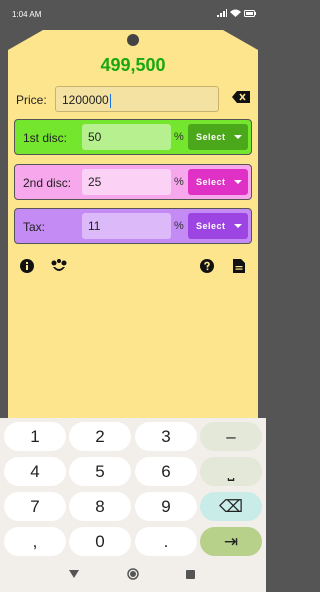 This screenshot has width=320, height=592. I want to click on share-icon, so click(59, 266).